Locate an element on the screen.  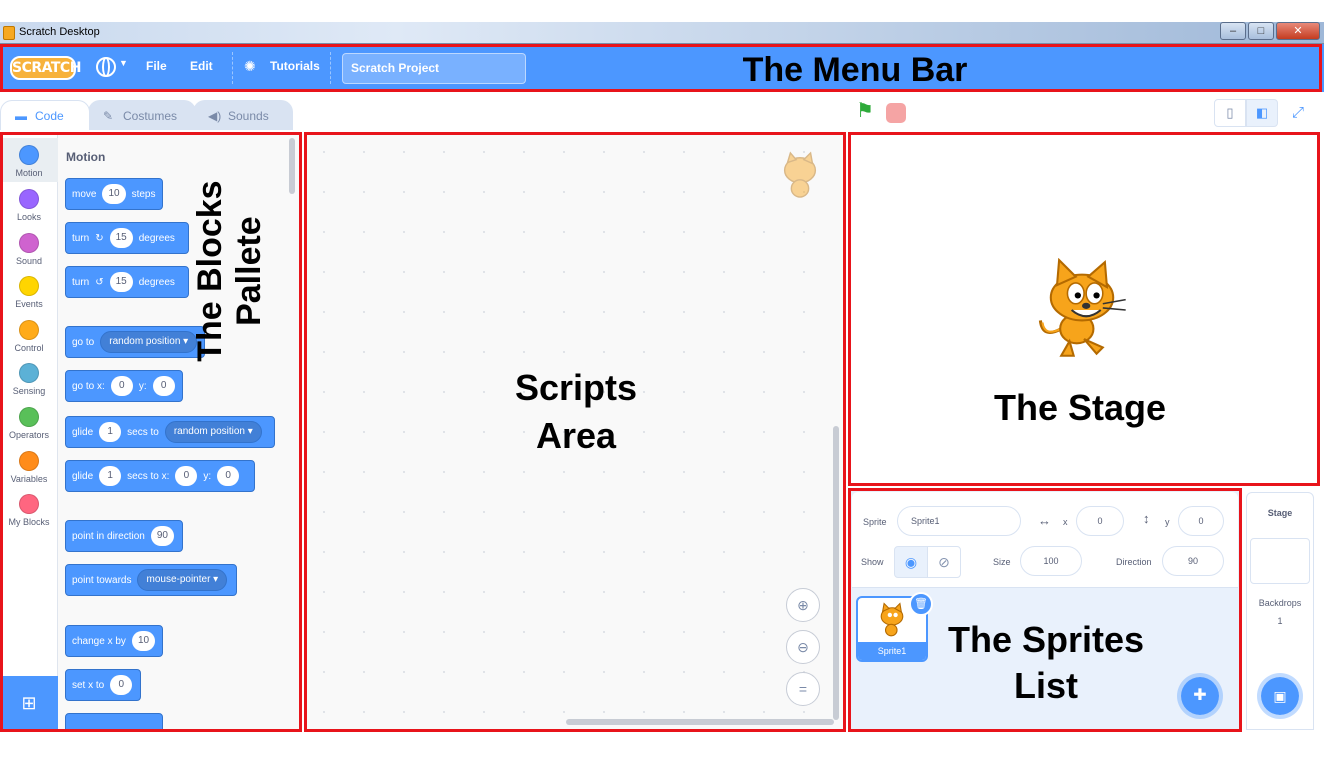
green-flag-icon: ⚑ is located at coordinates (866, 111).